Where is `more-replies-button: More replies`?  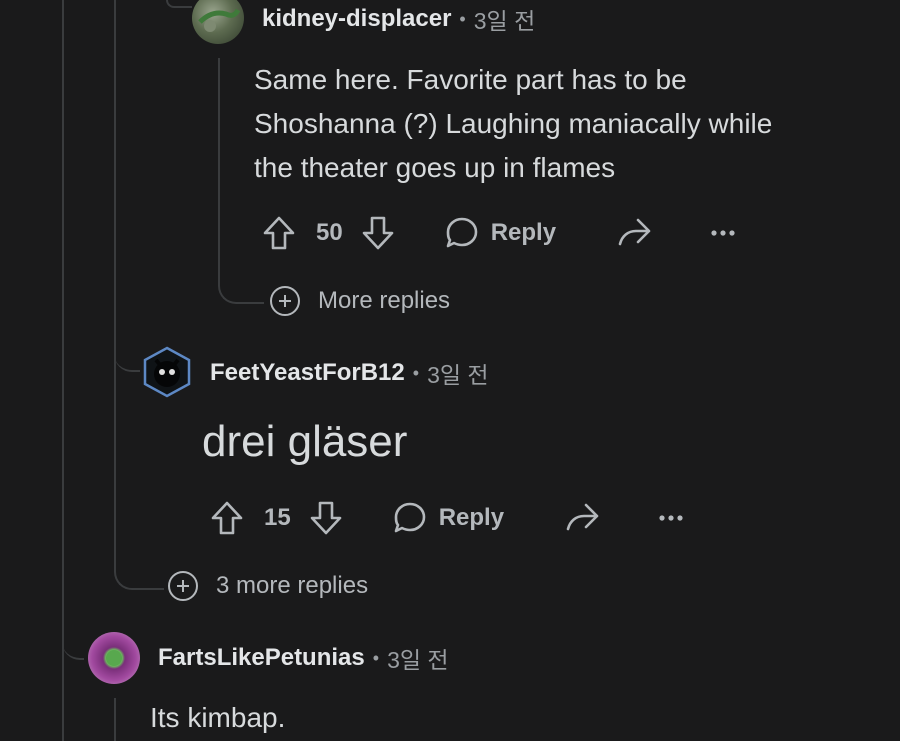 more-replies-button: More replies is located at coordinates (360, 301).